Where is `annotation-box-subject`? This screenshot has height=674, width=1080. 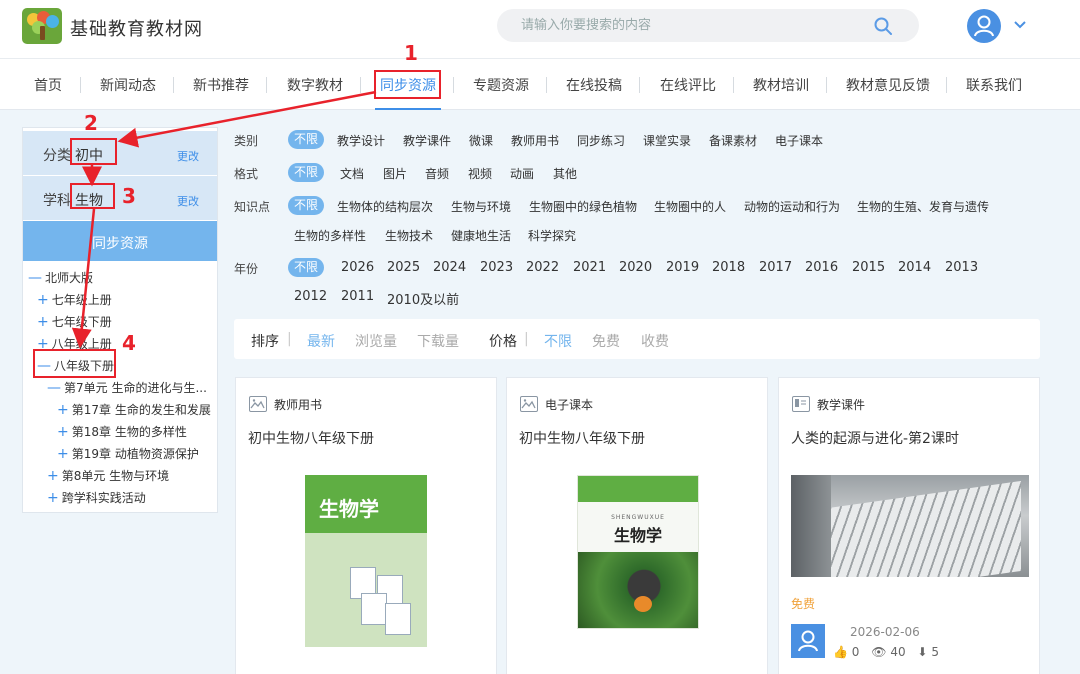 annotation-box-subject is located at coordinates (92, 196).